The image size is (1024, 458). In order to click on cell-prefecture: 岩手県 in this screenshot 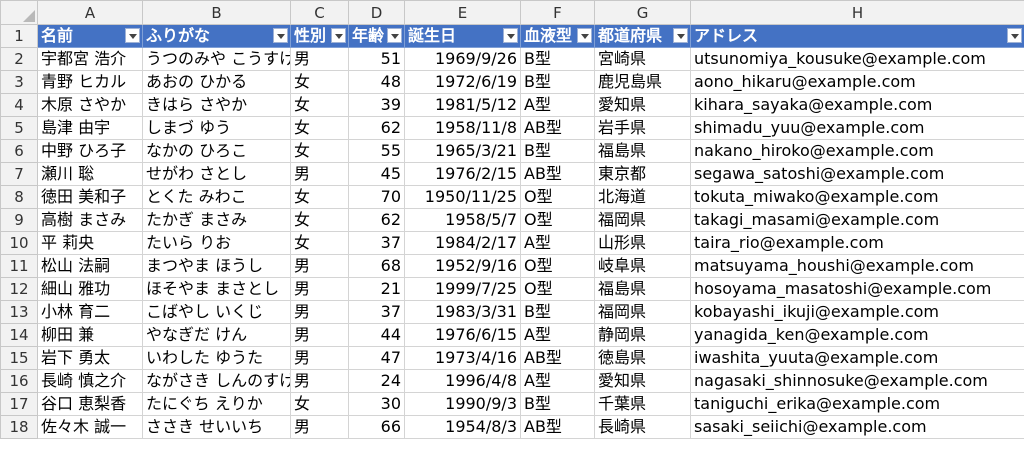, I will do `click(642, 128)`.